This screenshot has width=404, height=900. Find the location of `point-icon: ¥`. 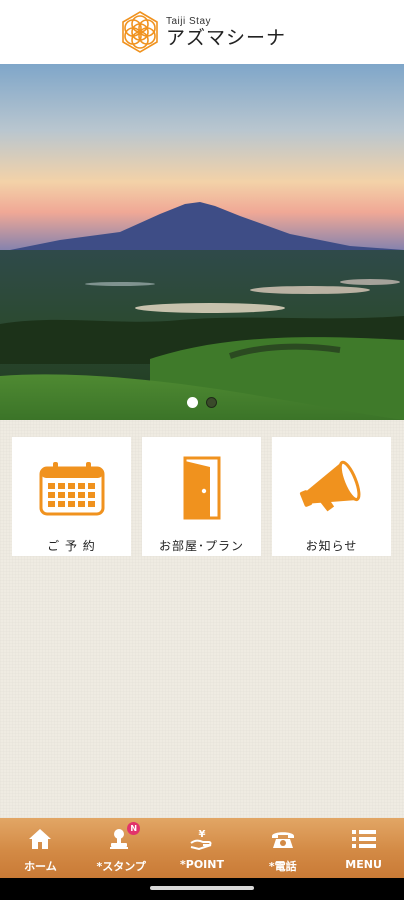

point-icon: ¥ is located at coordinates (201, 840).